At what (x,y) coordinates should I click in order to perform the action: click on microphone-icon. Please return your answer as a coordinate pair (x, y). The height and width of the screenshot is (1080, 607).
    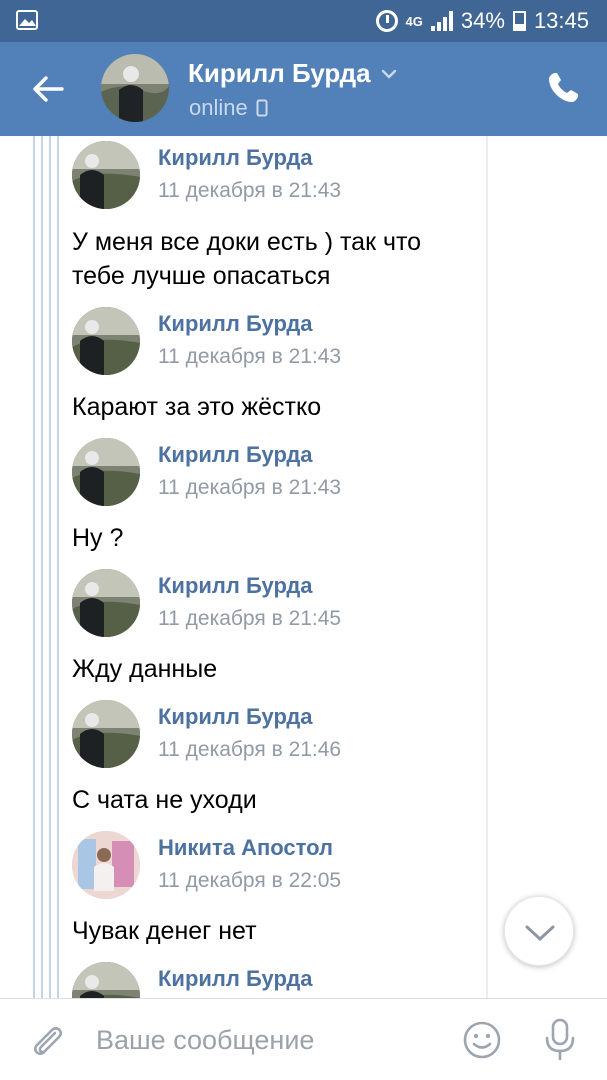
    Looking at the image, I should click on (560, 1039).